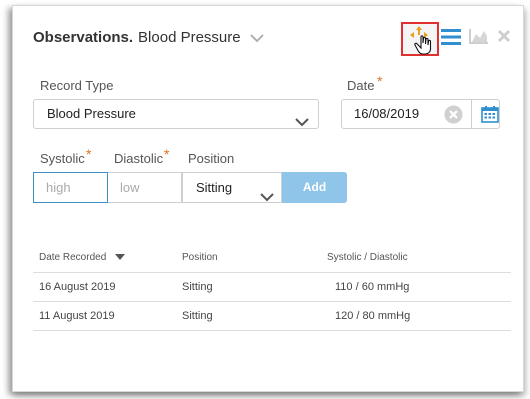 This screenshot has width=530, height=399. What do you see at coordinates (77, 287) in the screenshot?
I see `row-date: 16 August 2019` at bounding box center [77, 287].